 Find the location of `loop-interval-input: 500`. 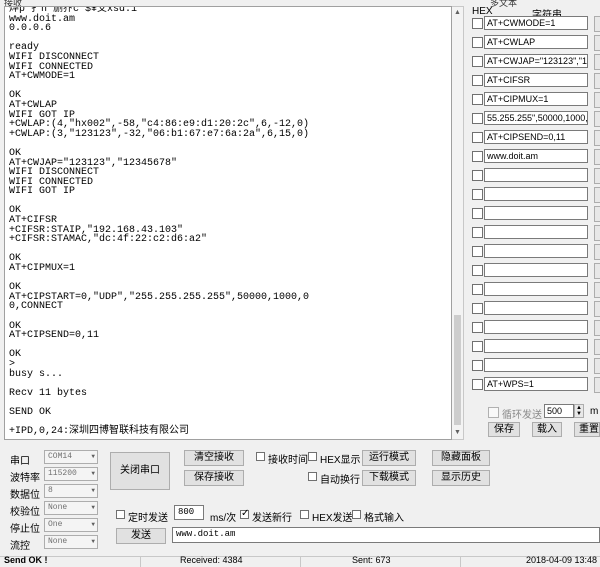

loop-interval-input: 500 is located at coordinates (559, 411).